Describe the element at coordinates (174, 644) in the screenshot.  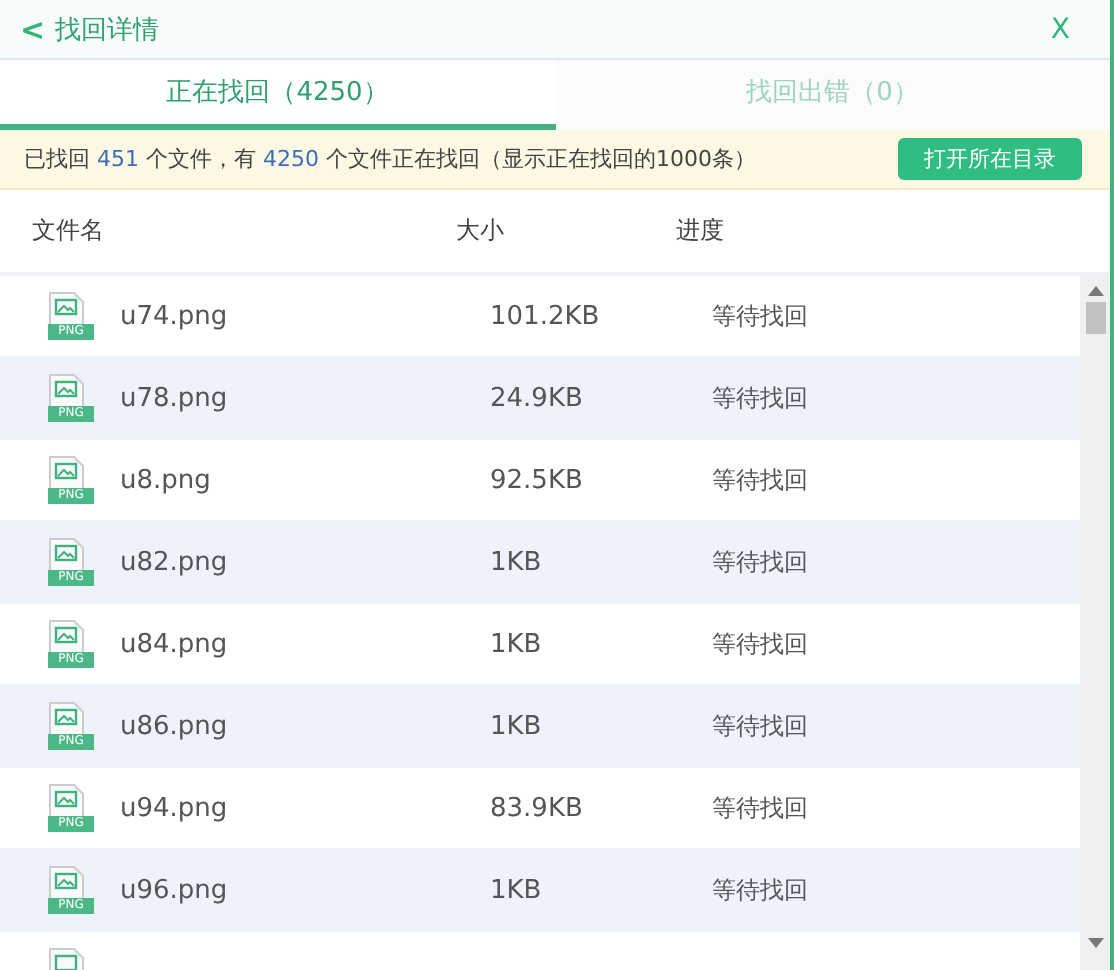
I see `file-name: u84.png` at that location.